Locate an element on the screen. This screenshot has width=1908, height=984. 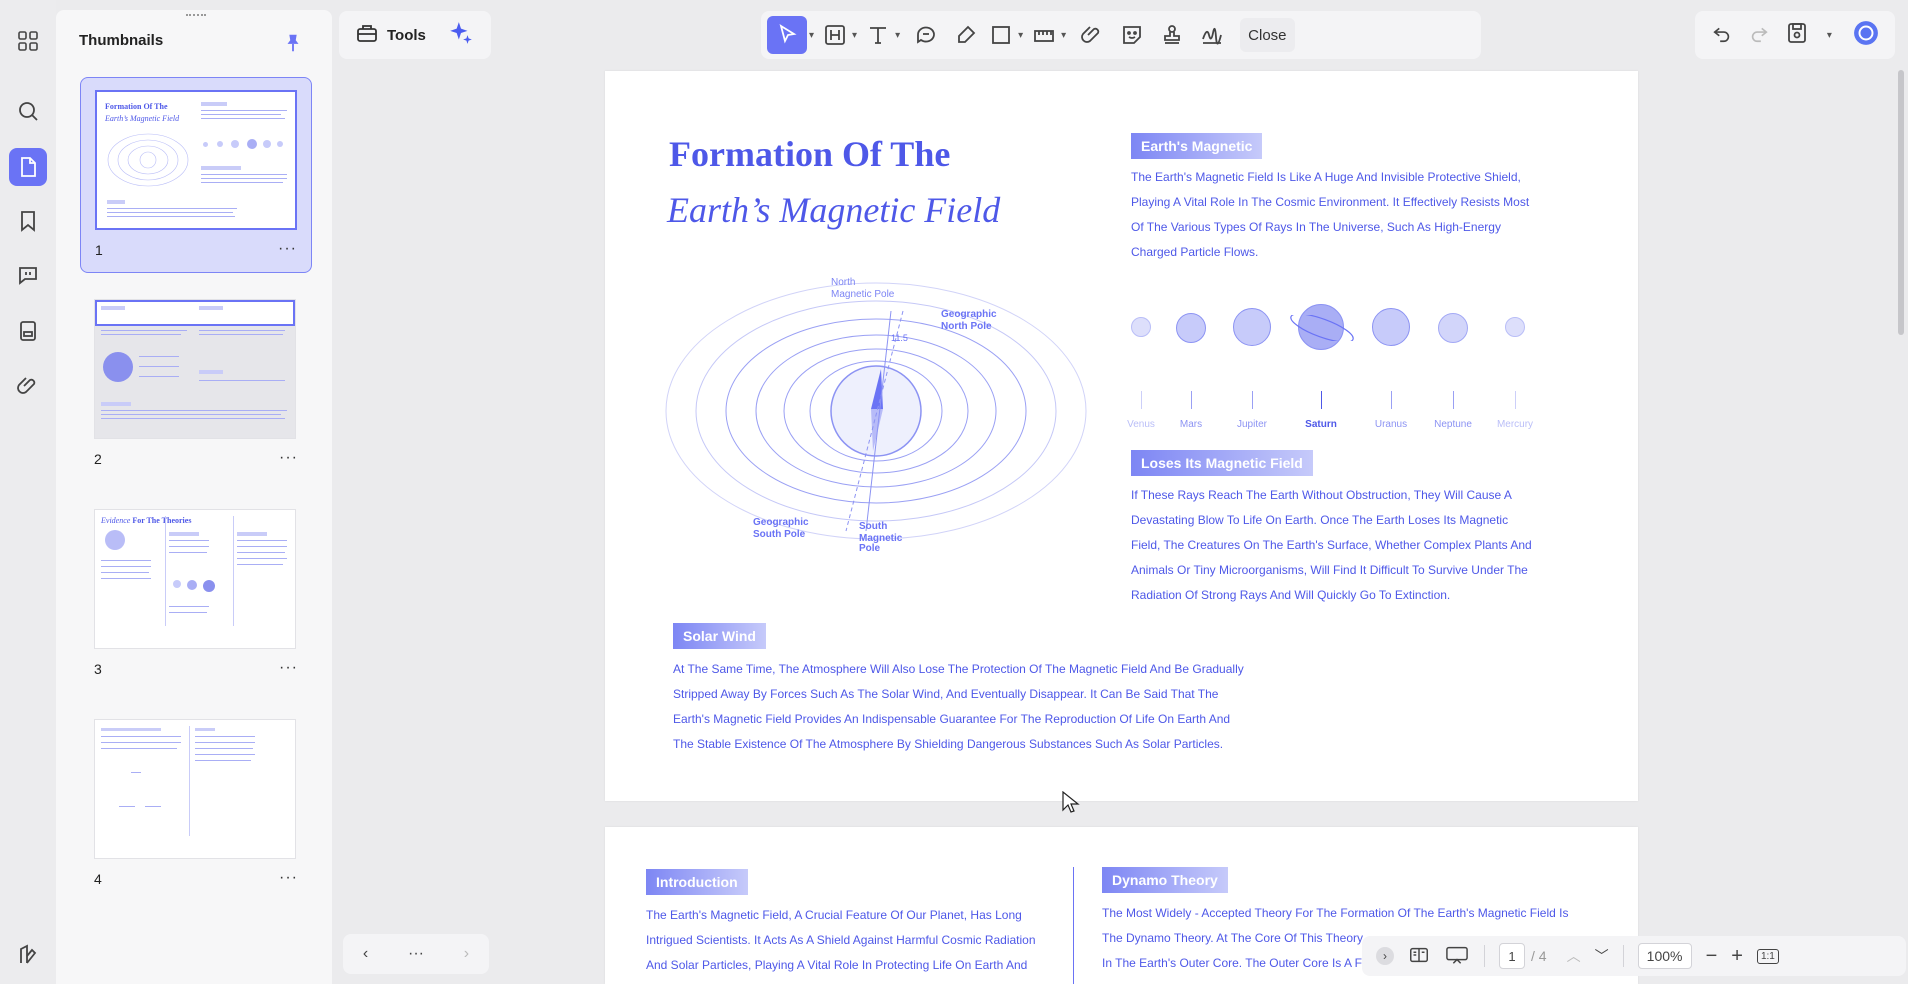
zoom-out-icon: − is located at coordinates (1712, 956).